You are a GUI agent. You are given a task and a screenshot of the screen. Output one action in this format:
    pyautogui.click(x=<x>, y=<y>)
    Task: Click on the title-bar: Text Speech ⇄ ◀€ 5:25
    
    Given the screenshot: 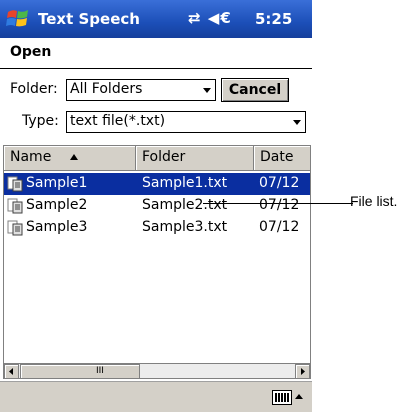 What is the action you would take?
    pyautogui.click(x=156, y=19)
    